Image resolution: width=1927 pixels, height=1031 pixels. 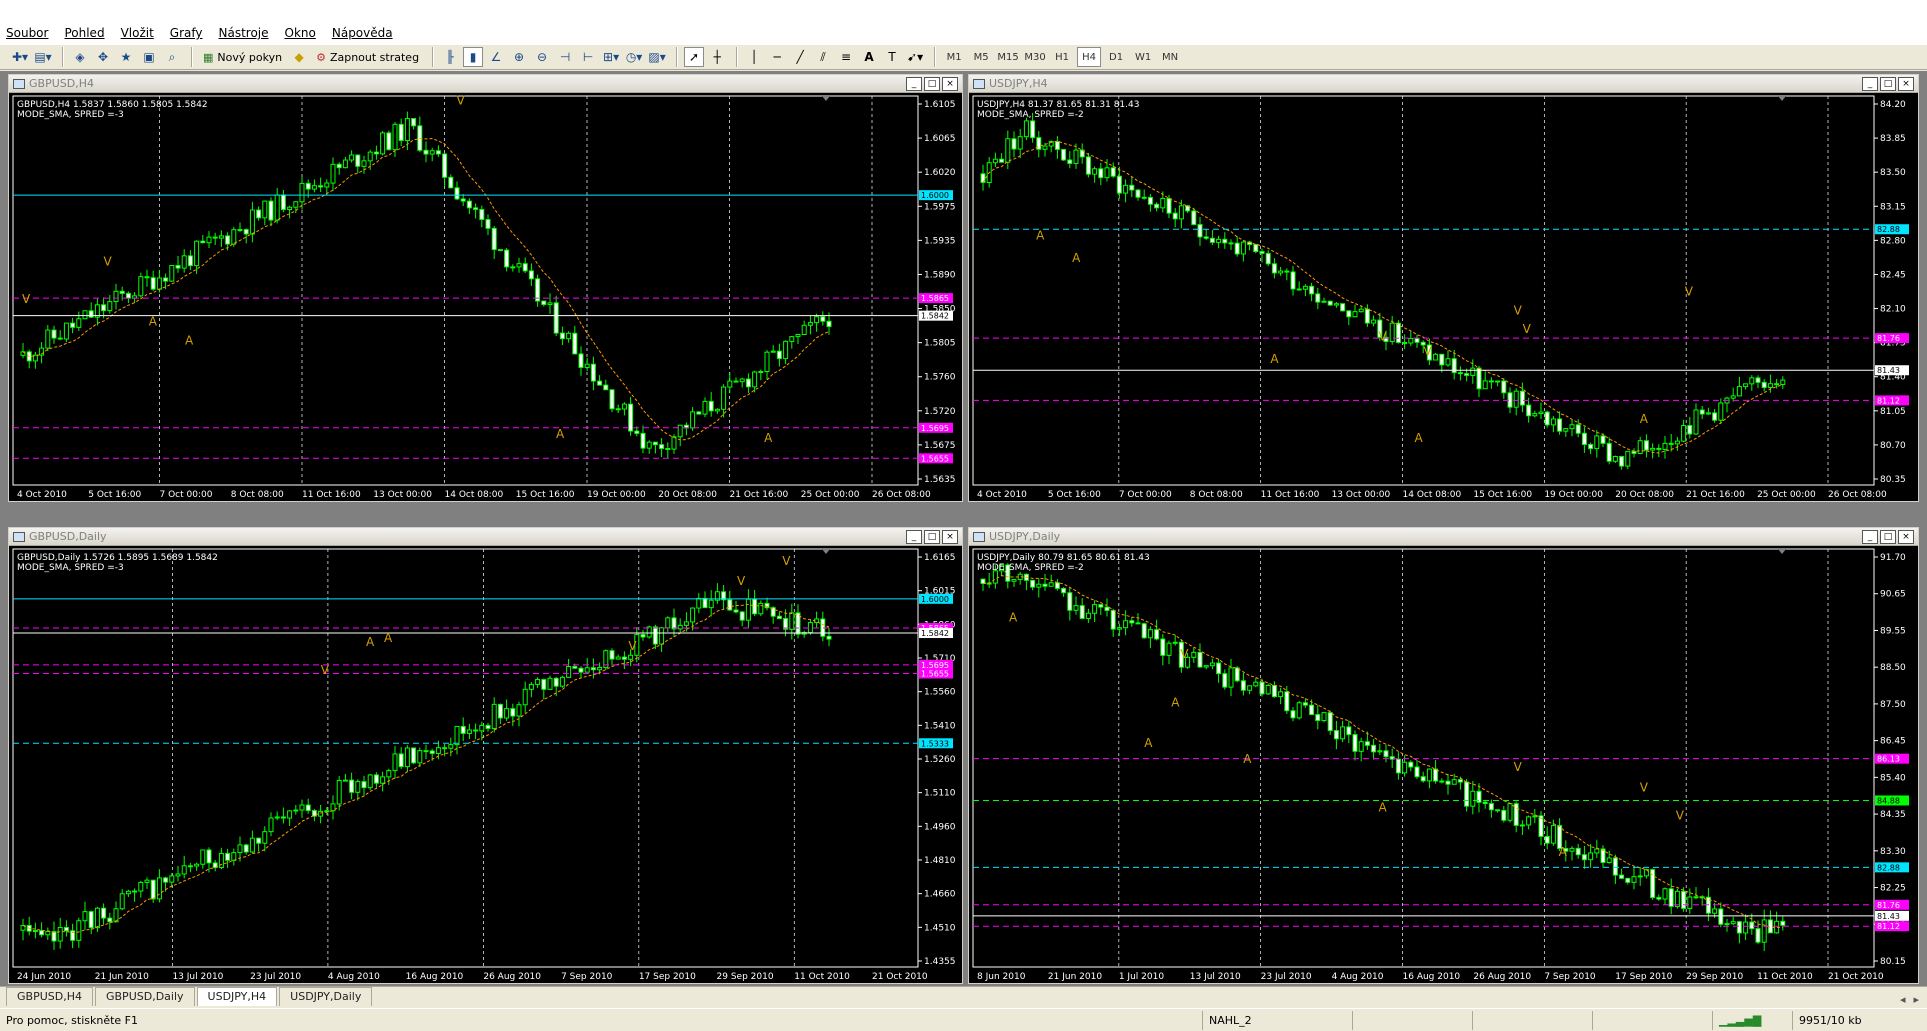 I want to click on tab-scroll-left-icon: ◂, so click(x=1903, y=999).